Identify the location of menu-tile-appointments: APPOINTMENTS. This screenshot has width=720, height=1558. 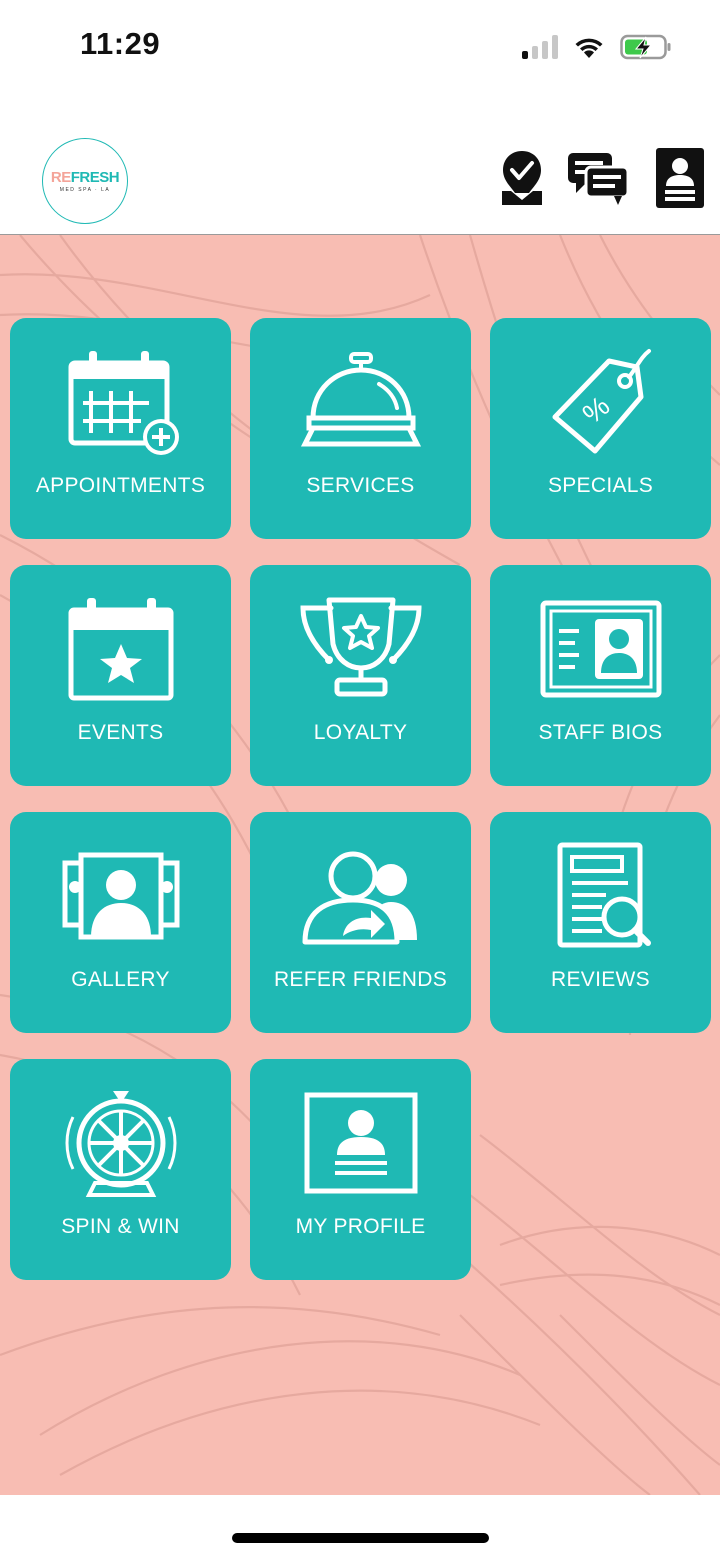
(120, 428).